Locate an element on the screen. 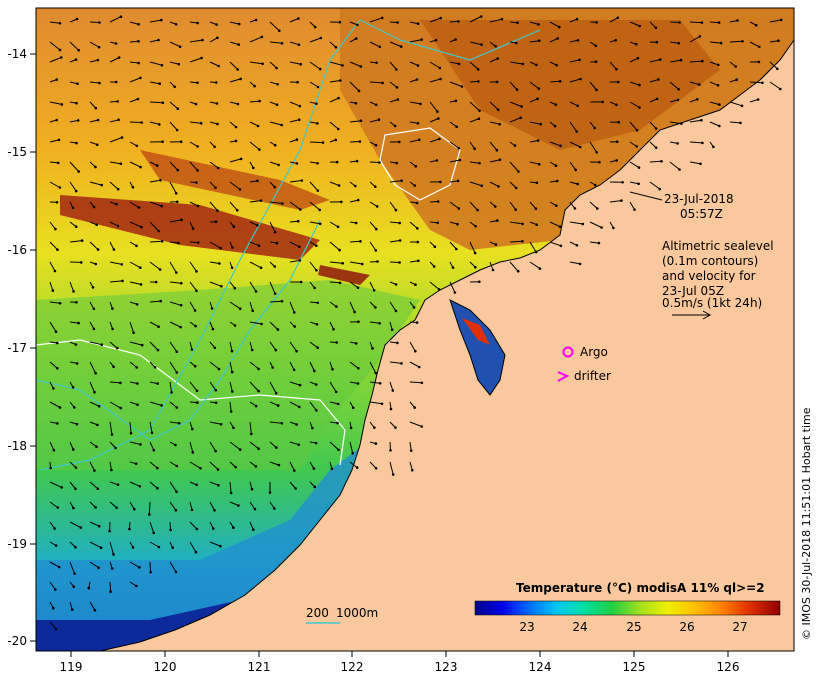  legend-line: Altimetric sealevel is located at coordinates (718, 246).